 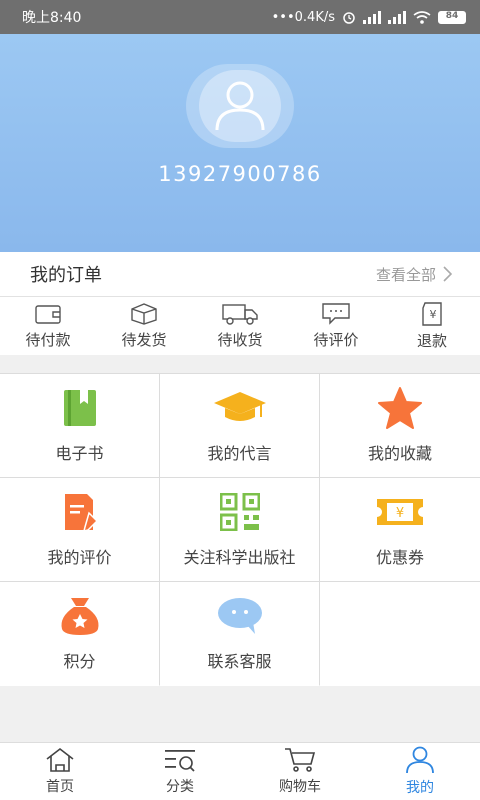 I want to click on grid-item-coupons: ¥ 优惠券, so click(x=400, y=529).